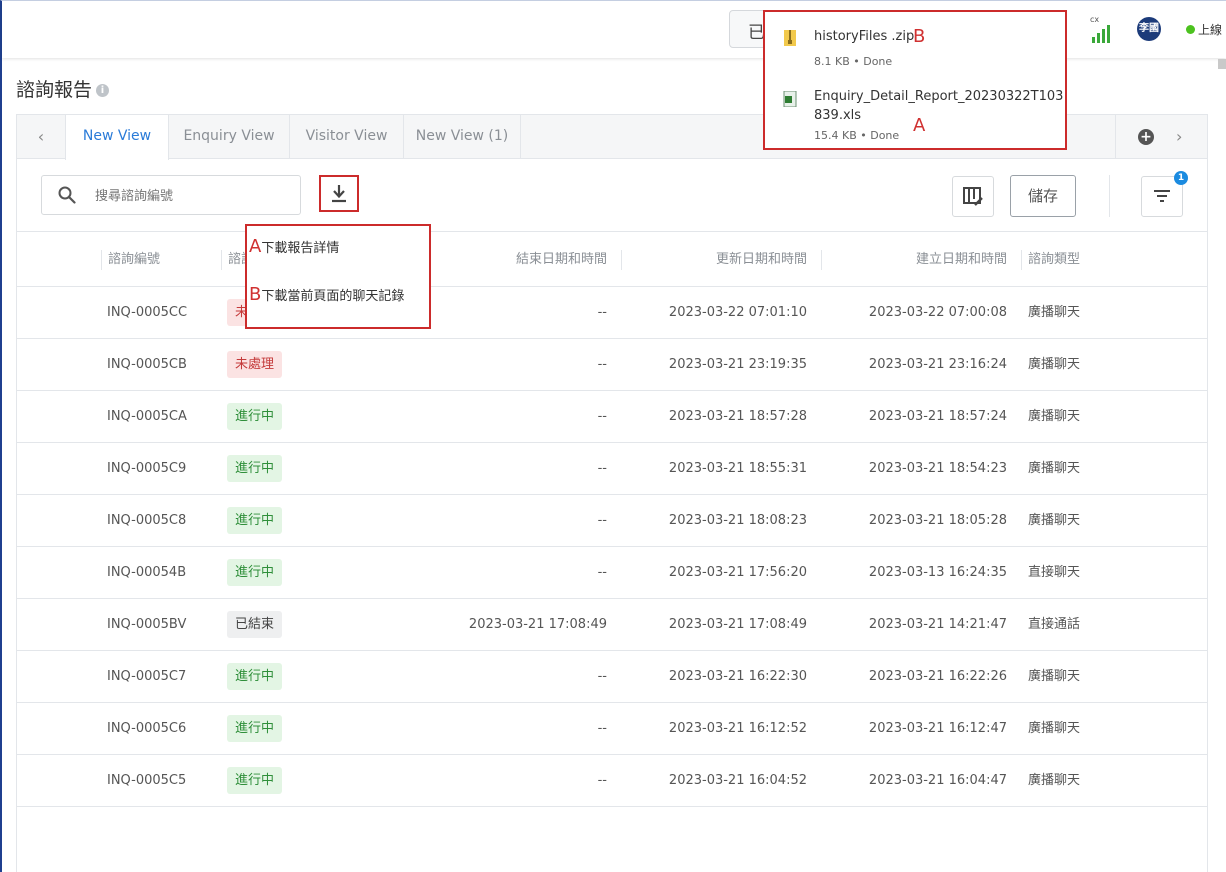 This screenshot has height=872, width=1226. I want to click on info-icon: i, so click(103, 90).